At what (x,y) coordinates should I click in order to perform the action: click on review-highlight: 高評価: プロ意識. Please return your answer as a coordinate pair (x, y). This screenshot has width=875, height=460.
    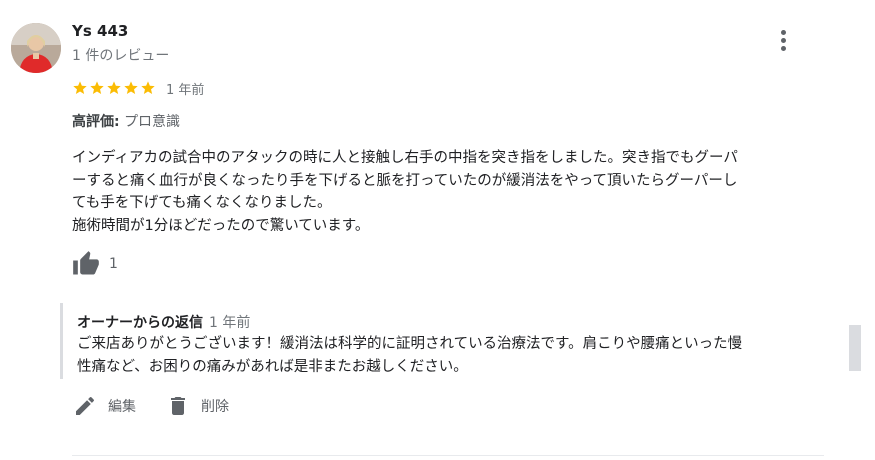
    Looking at the image, I should click on (126, 121).